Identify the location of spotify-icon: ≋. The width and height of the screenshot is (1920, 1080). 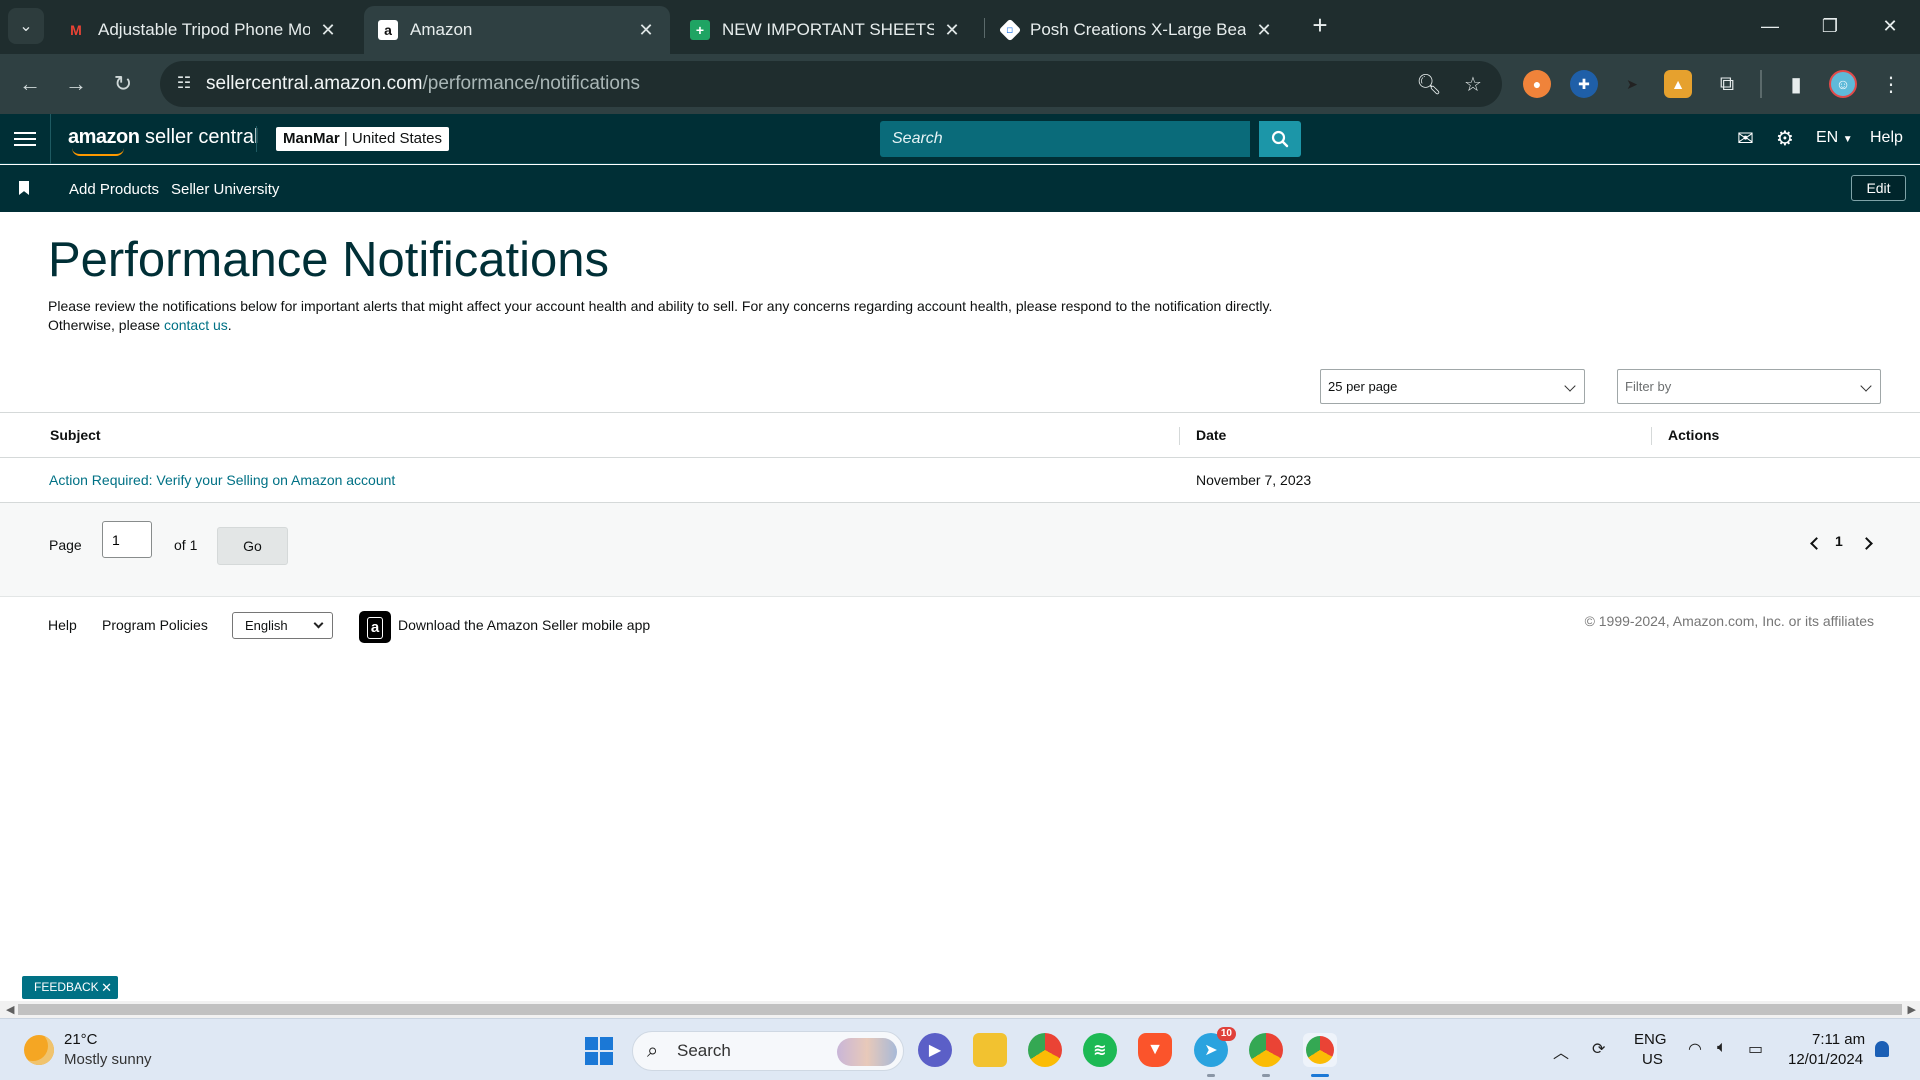
(1100, 1050).